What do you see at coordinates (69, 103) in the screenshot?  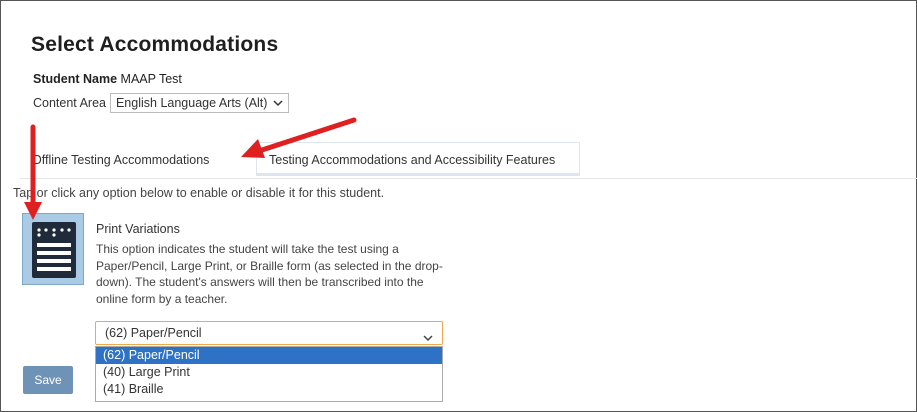 I see `content-area-label: Content Area` at bounding box center [69, 103].